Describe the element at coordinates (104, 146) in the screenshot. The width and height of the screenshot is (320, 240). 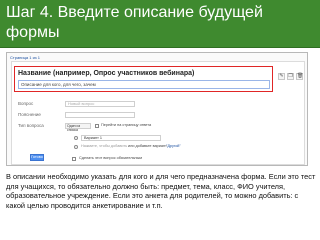
I see `add-option-text: Нажмите, чтобы добавить` at that location.